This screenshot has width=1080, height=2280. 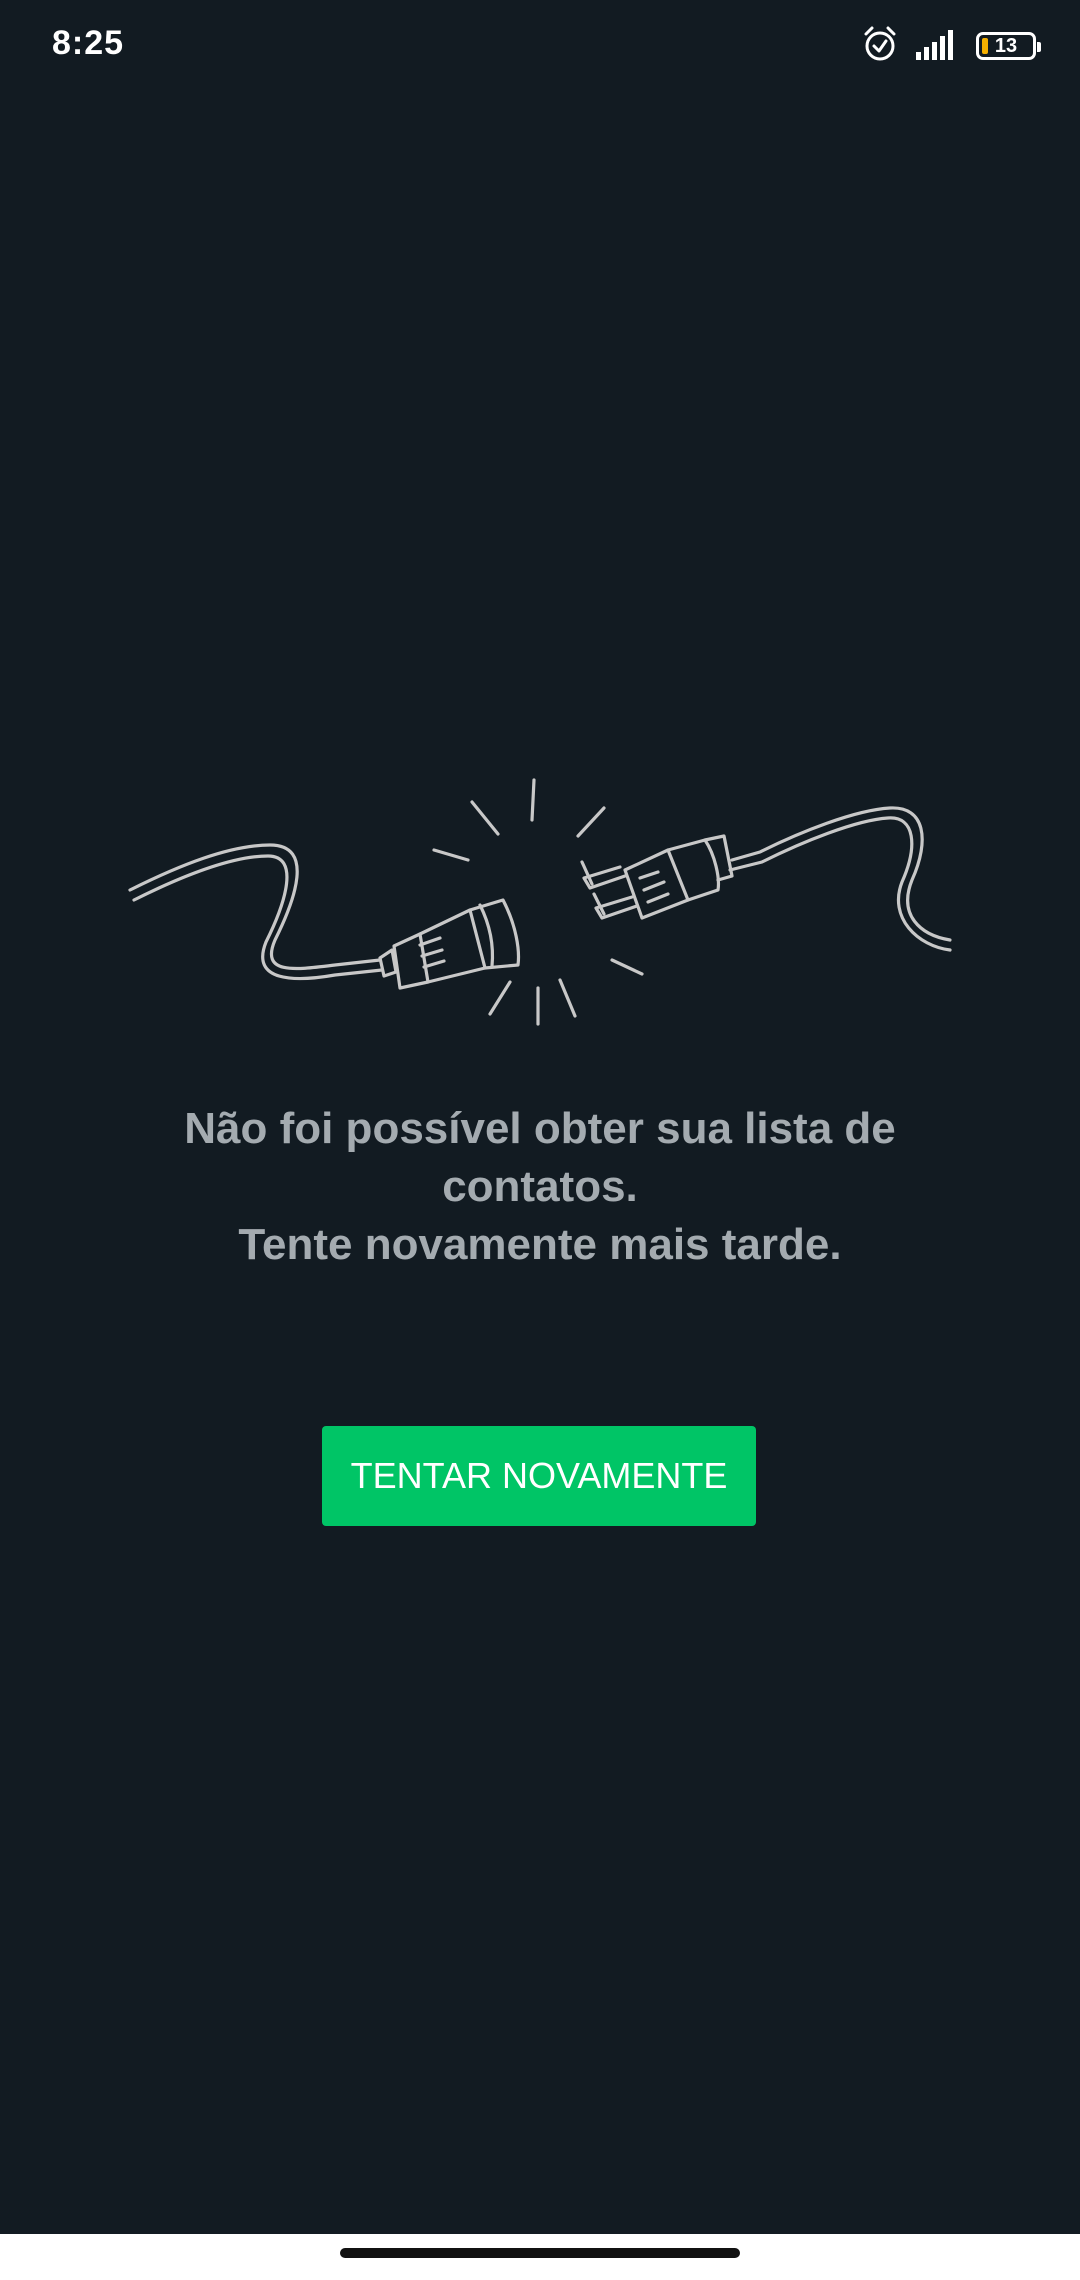 I want to click on status-icons: 13, so click(x=951, y=46).